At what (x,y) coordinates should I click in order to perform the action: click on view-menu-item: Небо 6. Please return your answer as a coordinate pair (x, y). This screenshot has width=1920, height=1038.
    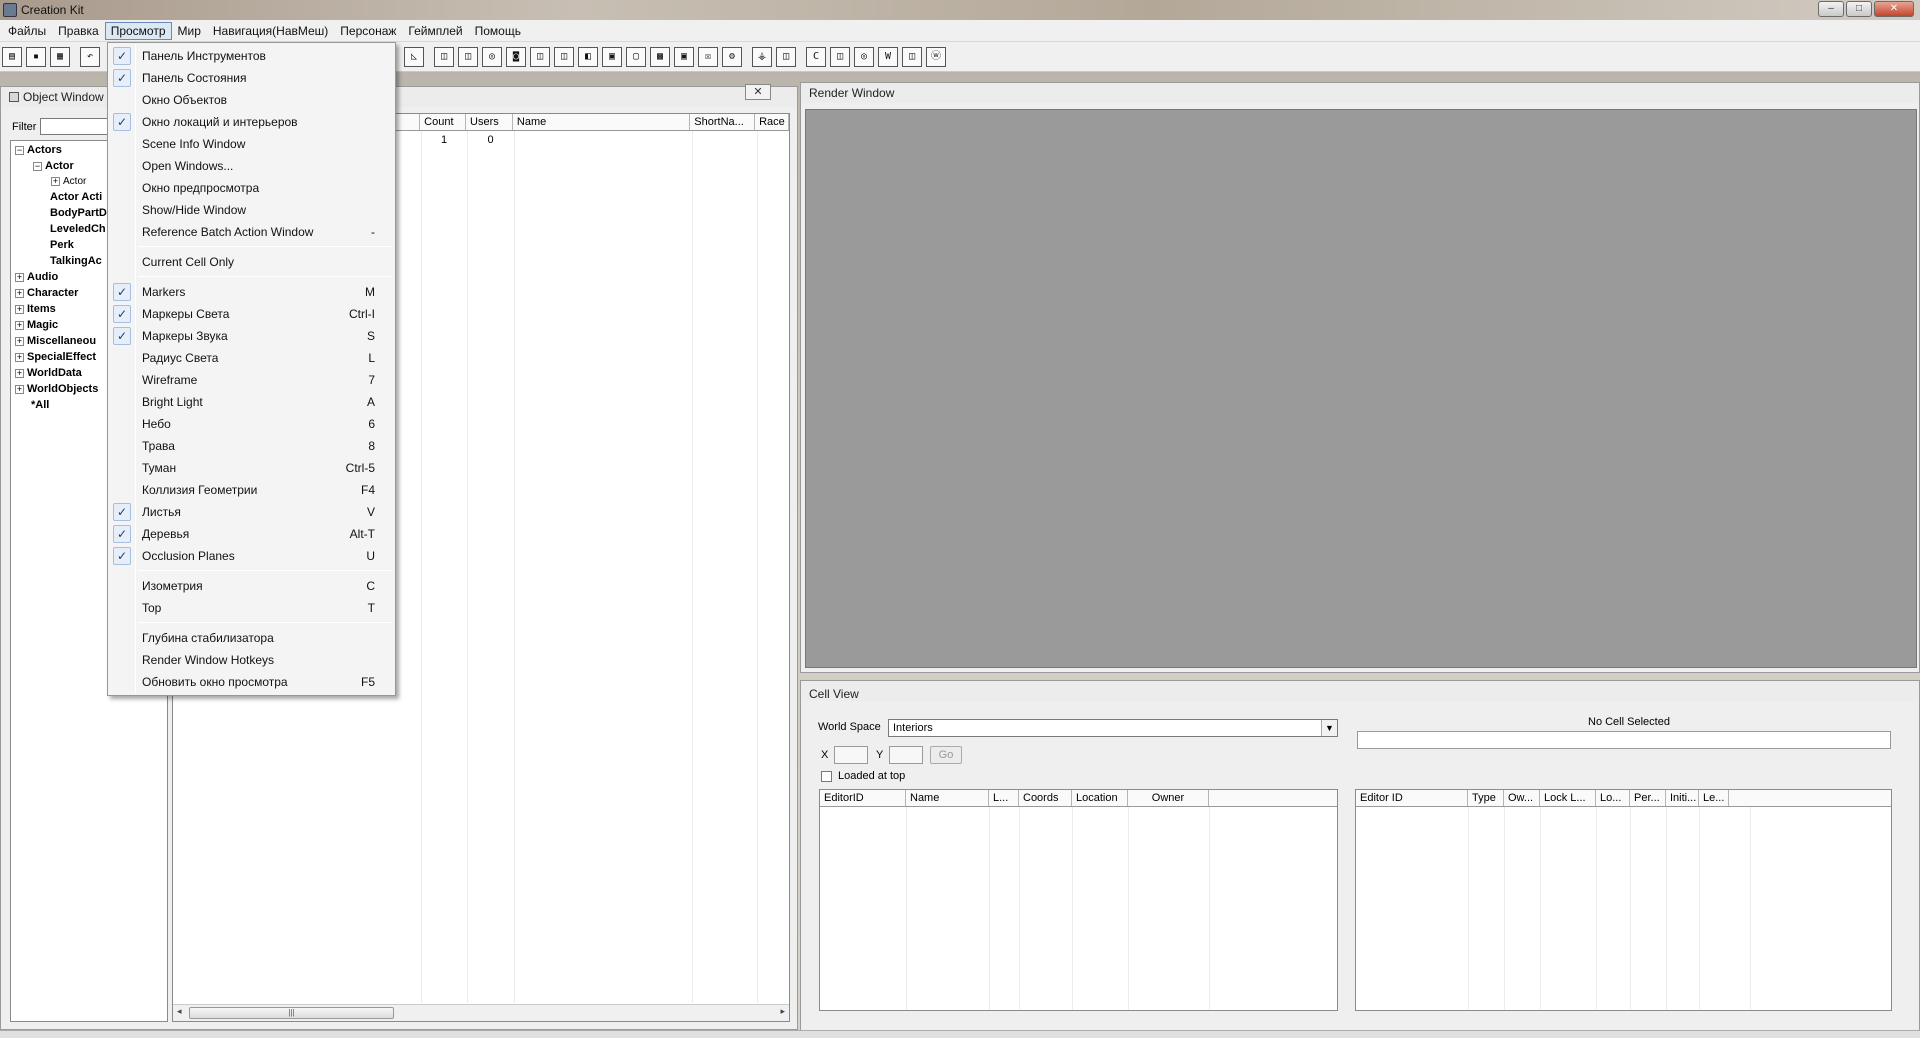
    Looking at the image, I should click on (251, 424).